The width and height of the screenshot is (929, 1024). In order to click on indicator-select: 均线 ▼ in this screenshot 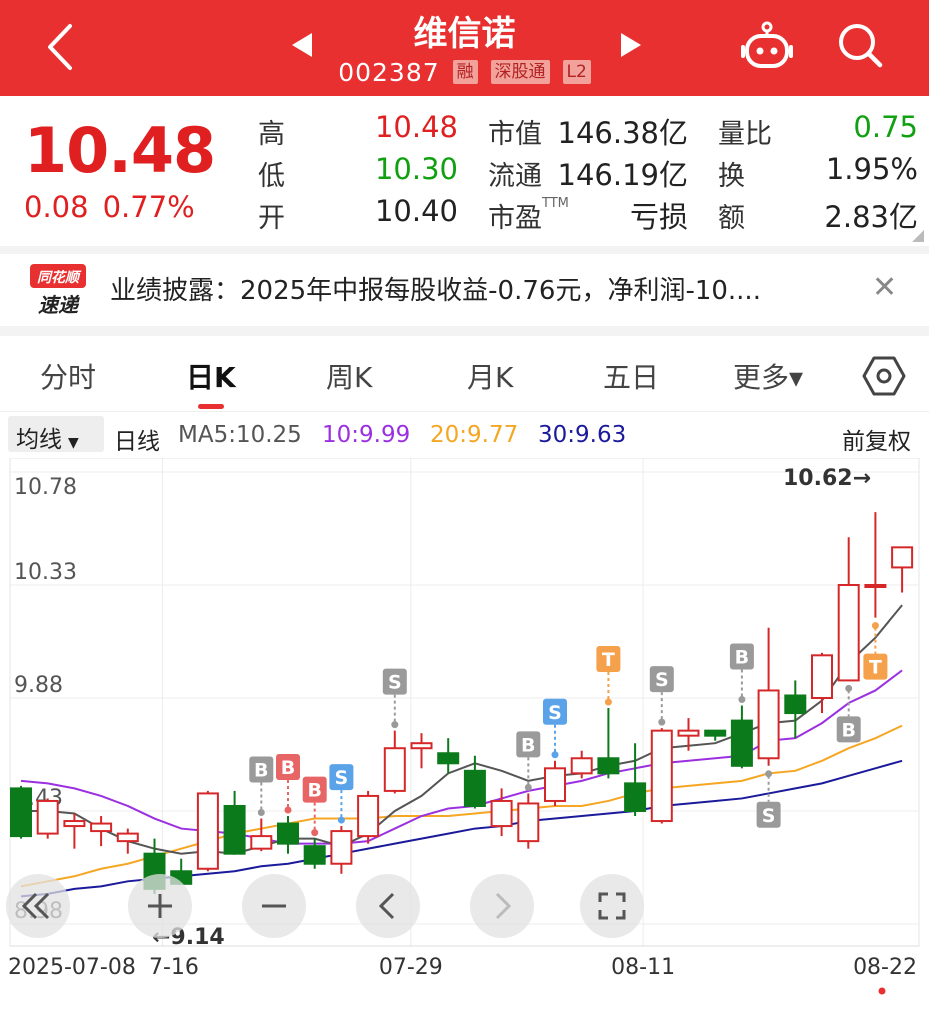, I will do `click(56, 434)`.